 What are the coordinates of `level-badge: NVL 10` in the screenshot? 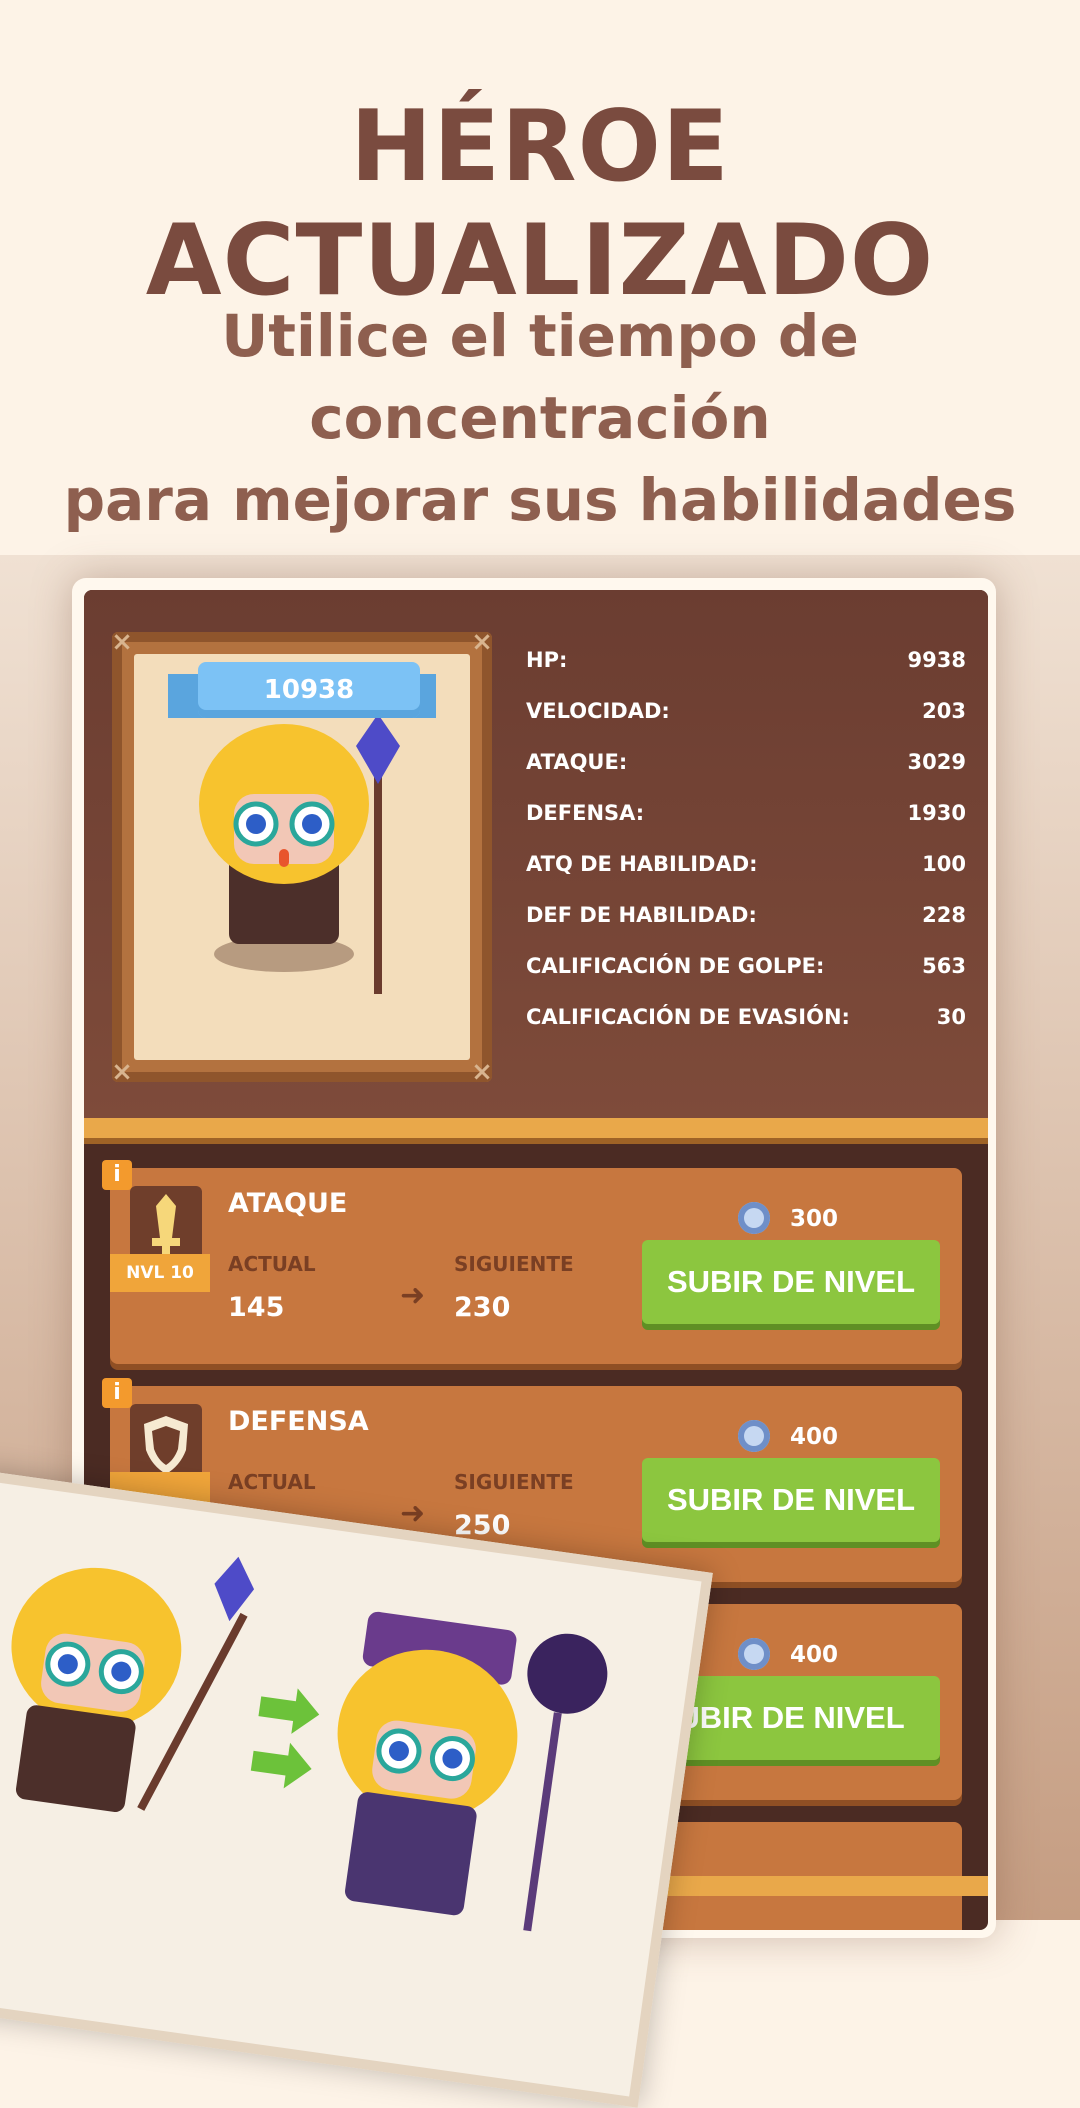 It's located at (160, 1273).